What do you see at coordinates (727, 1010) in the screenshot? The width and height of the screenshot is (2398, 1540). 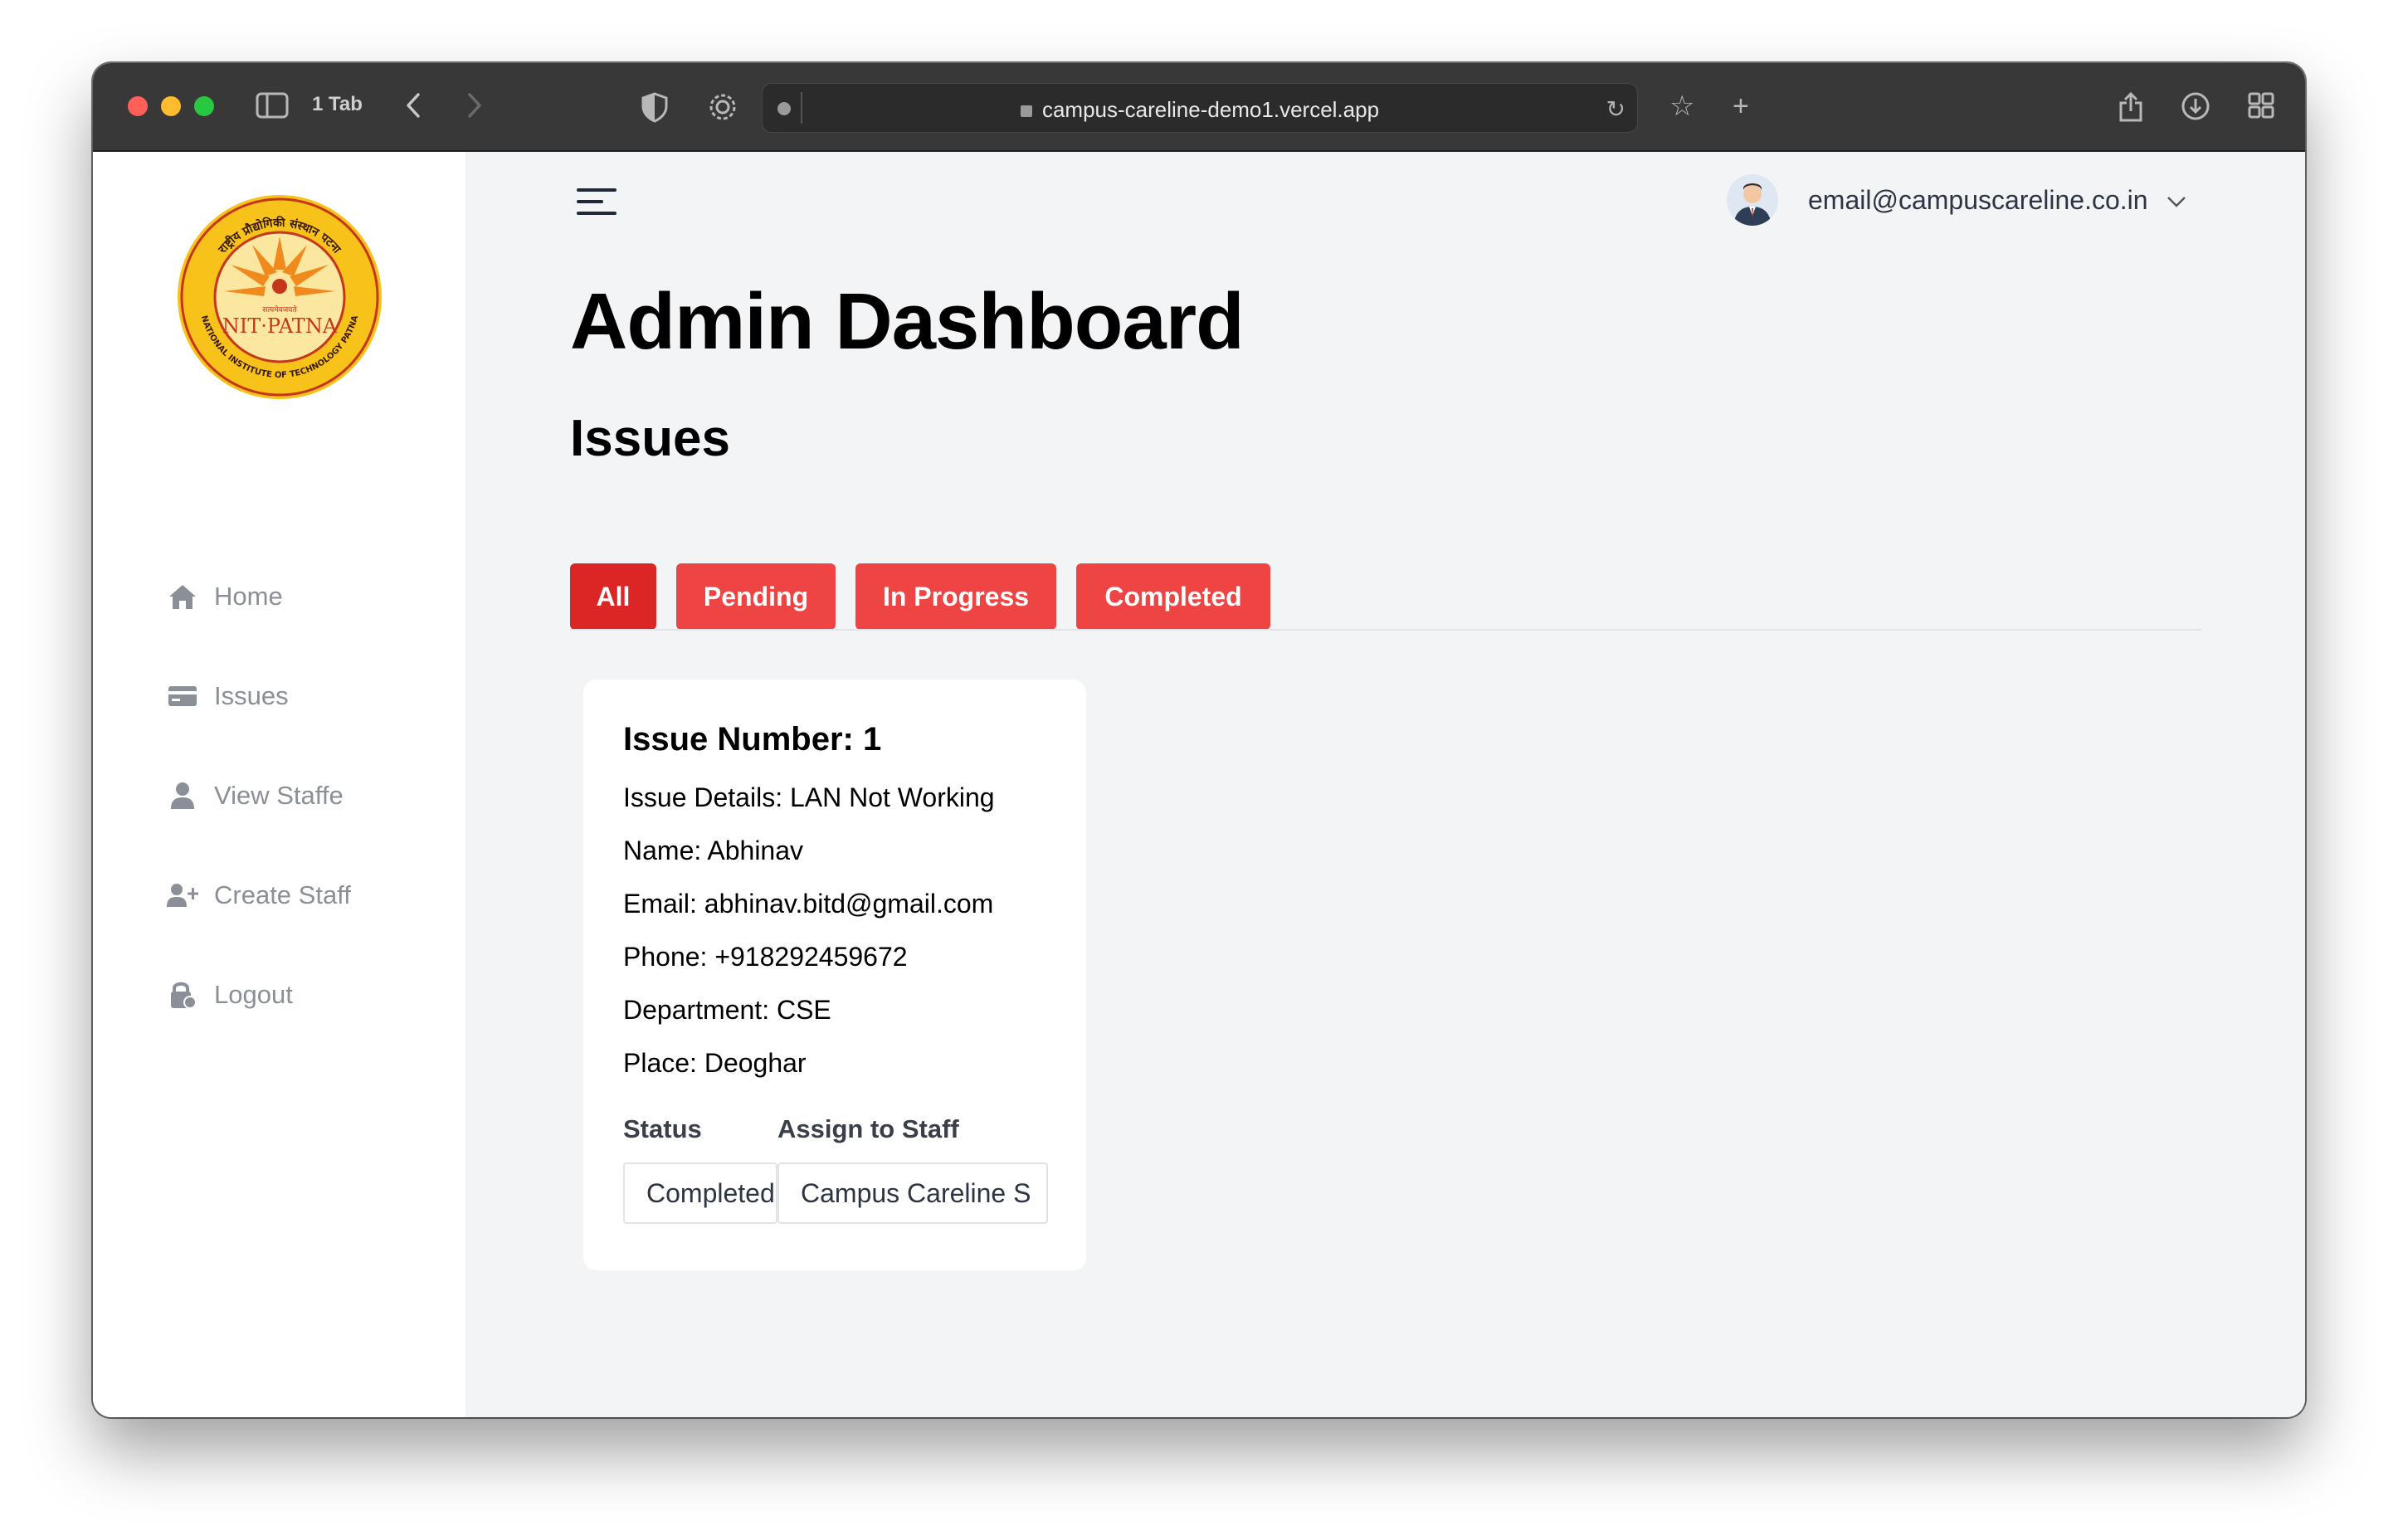 I see `issue-department: Department: CSE` at bounding box center [727, 1010].